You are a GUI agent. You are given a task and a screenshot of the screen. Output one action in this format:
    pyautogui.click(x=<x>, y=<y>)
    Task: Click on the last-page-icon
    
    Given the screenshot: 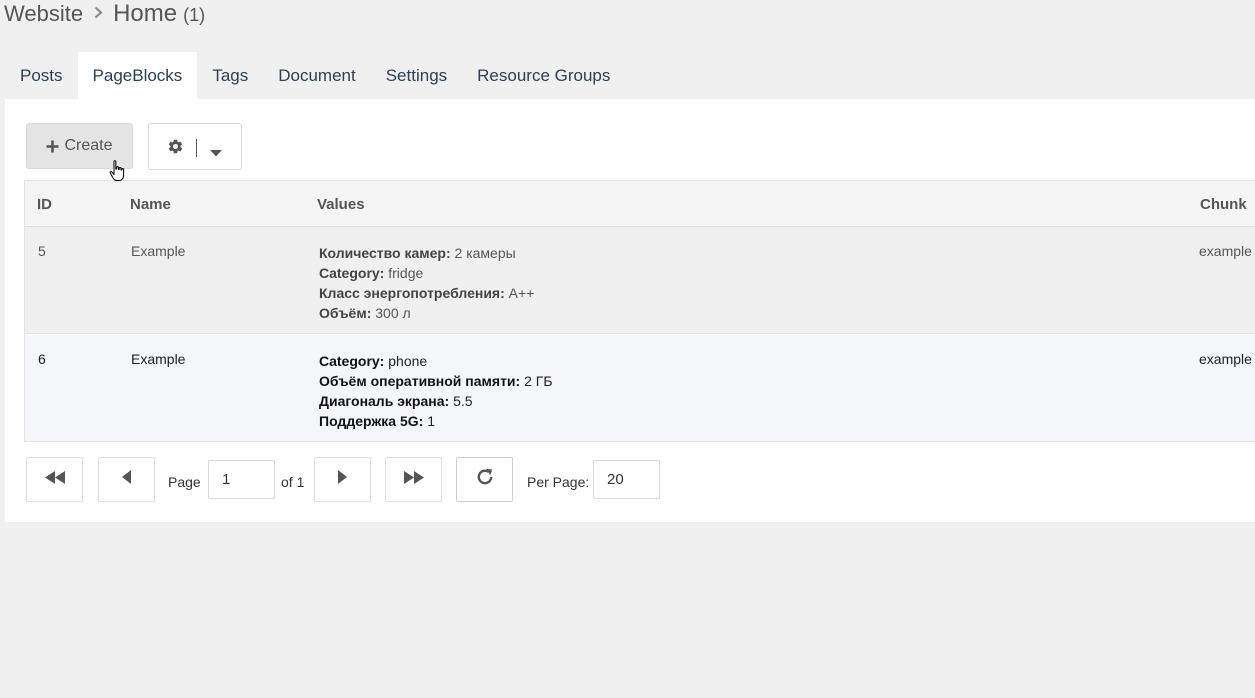 What is the action you would take?
    pyautogui.click(x=413, y=479)
    